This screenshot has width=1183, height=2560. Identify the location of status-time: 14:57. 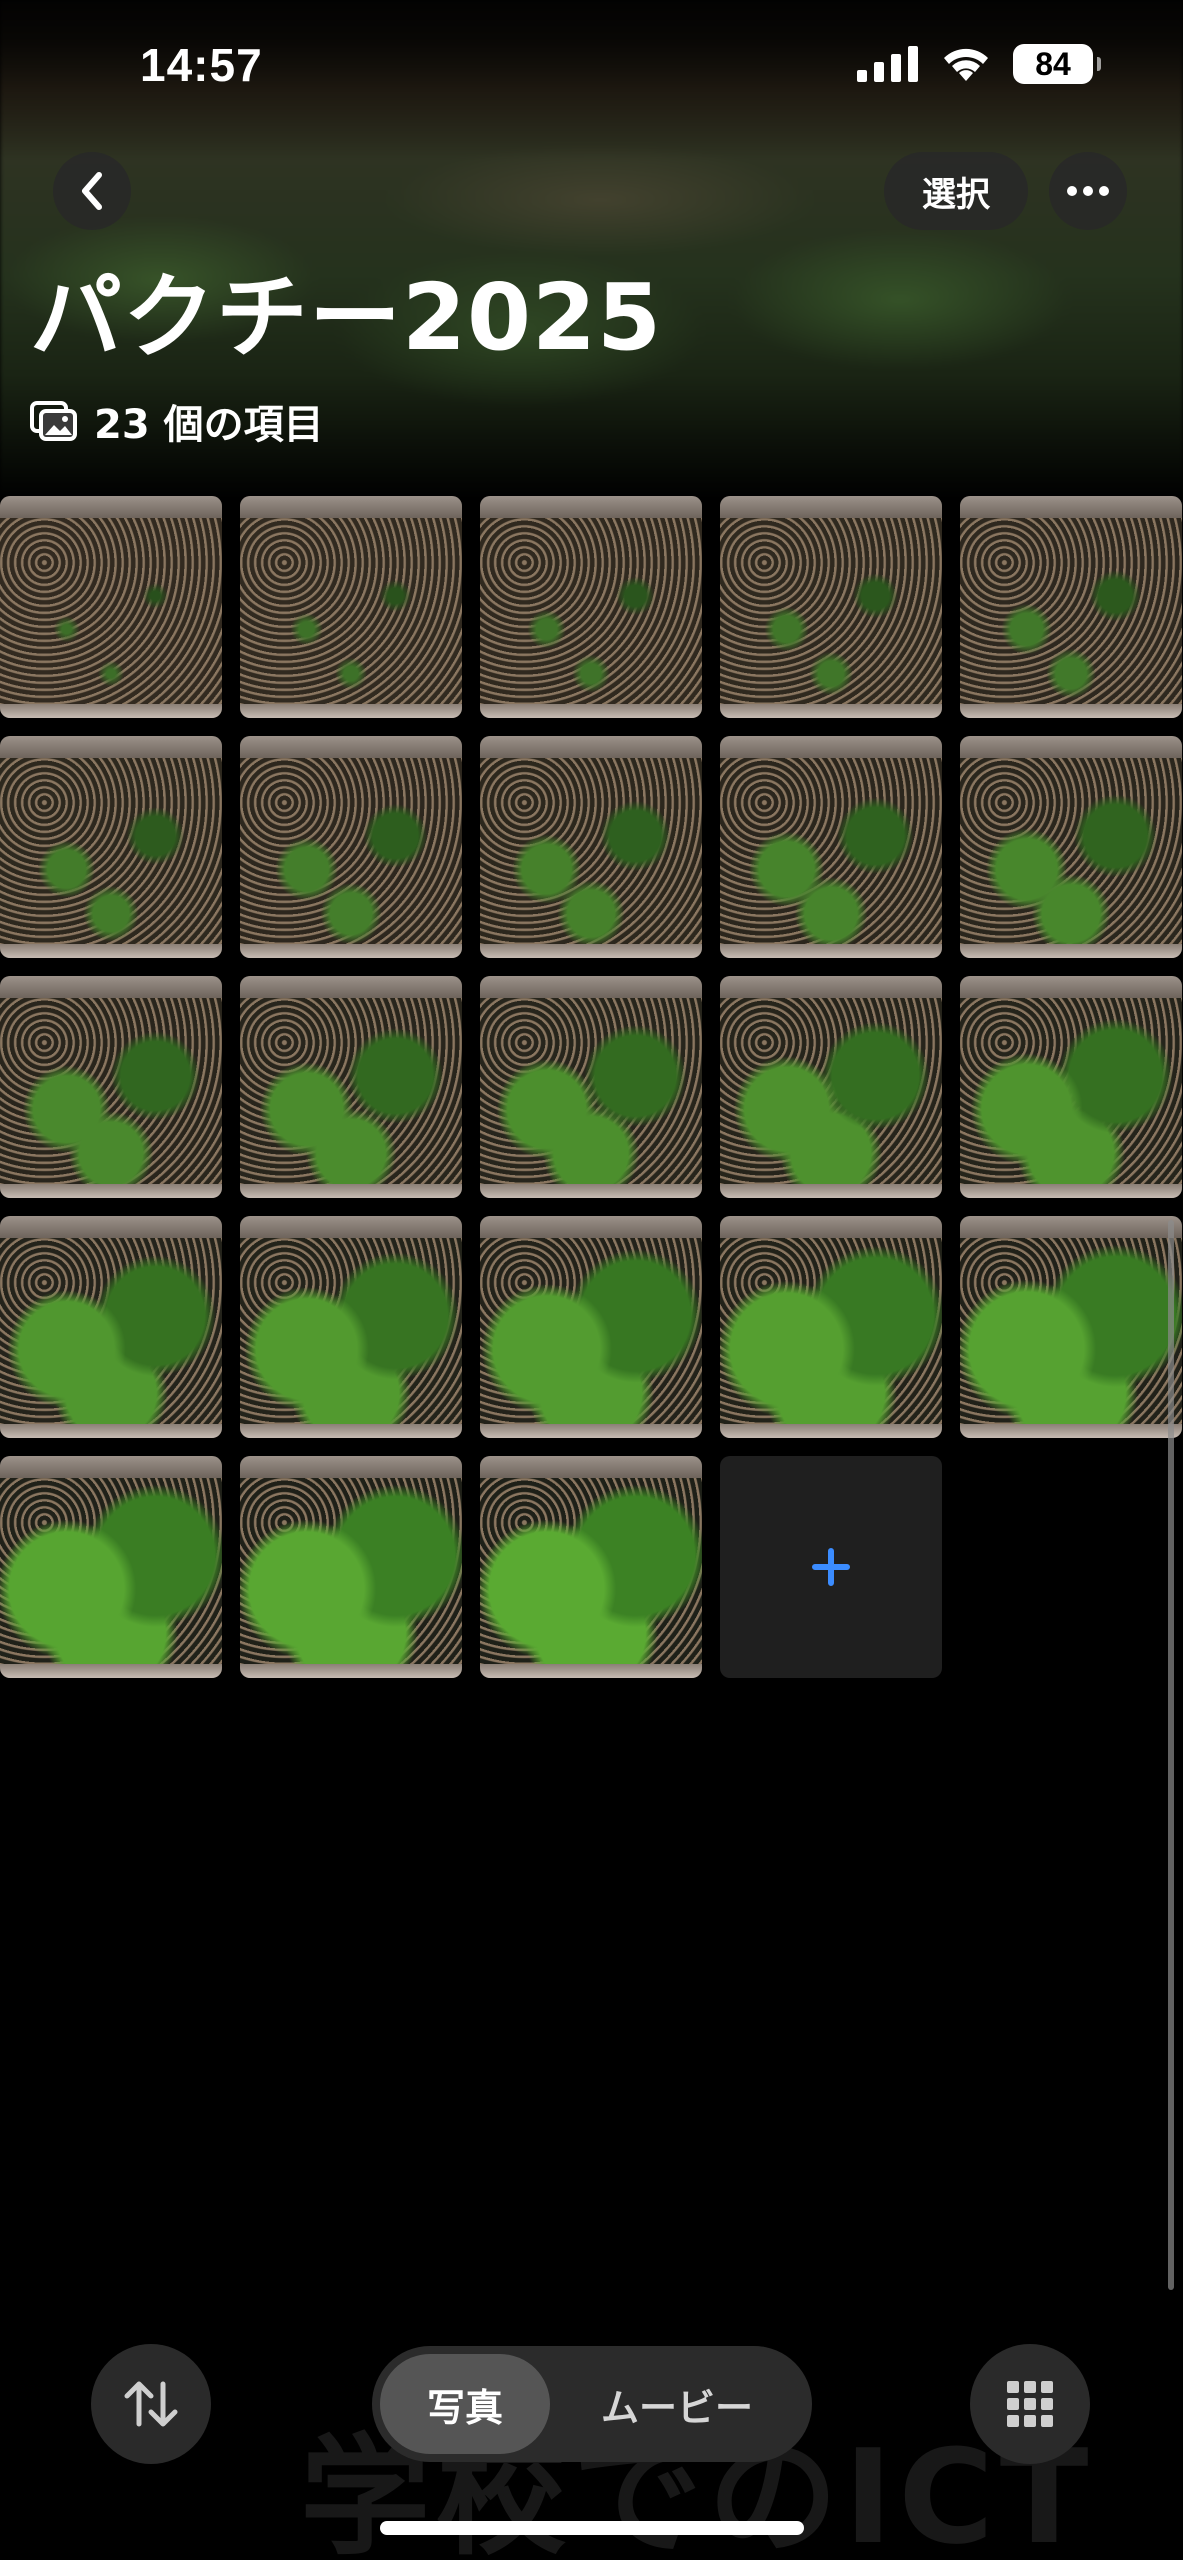
(201, 65).